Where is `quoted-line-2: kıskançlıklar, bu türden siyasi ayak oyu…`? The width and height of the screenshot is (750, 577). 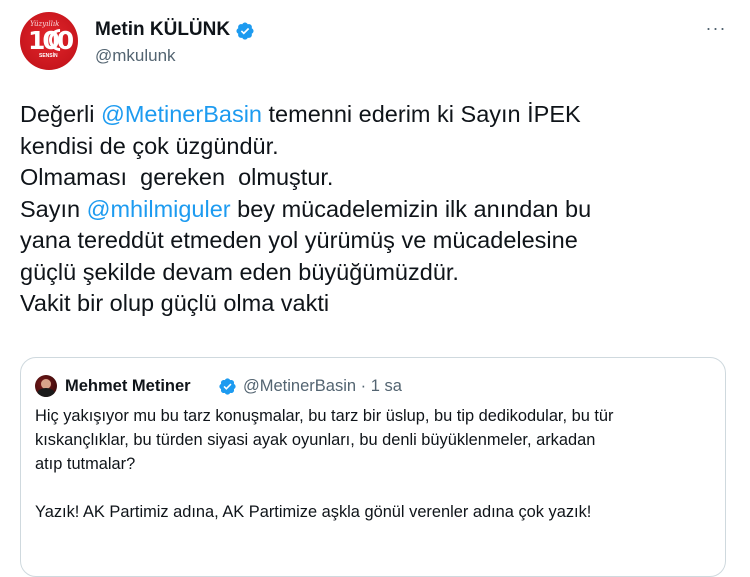 quoted-line-2: kıskançlıklar, bu türden siyasi ayak oyu… is located at coordinates (315, 440).